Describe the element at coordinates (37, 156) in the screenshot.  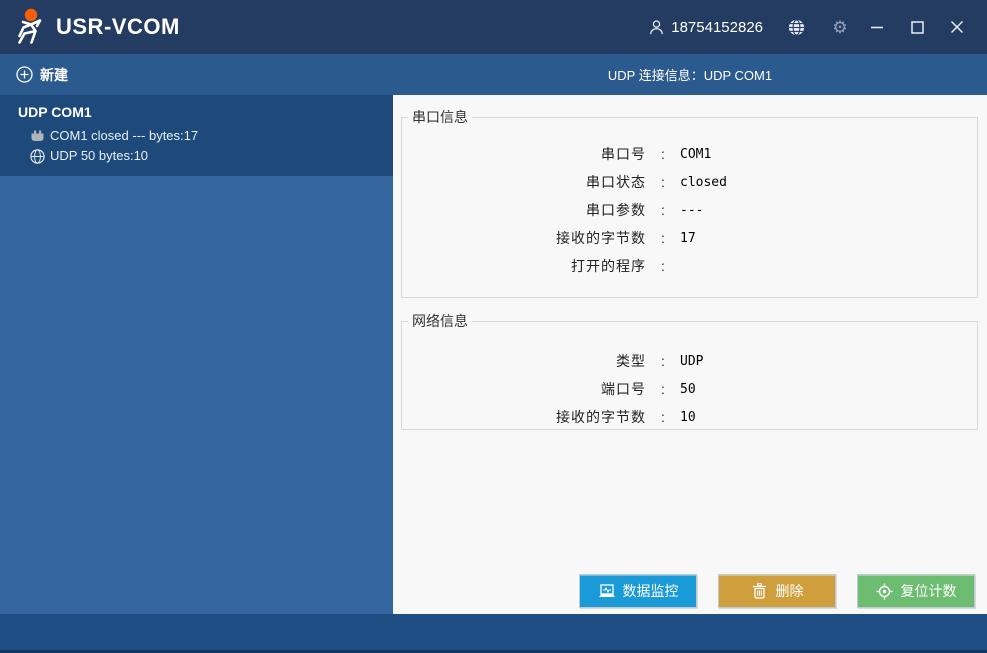
I see `globe-icon` at that location.